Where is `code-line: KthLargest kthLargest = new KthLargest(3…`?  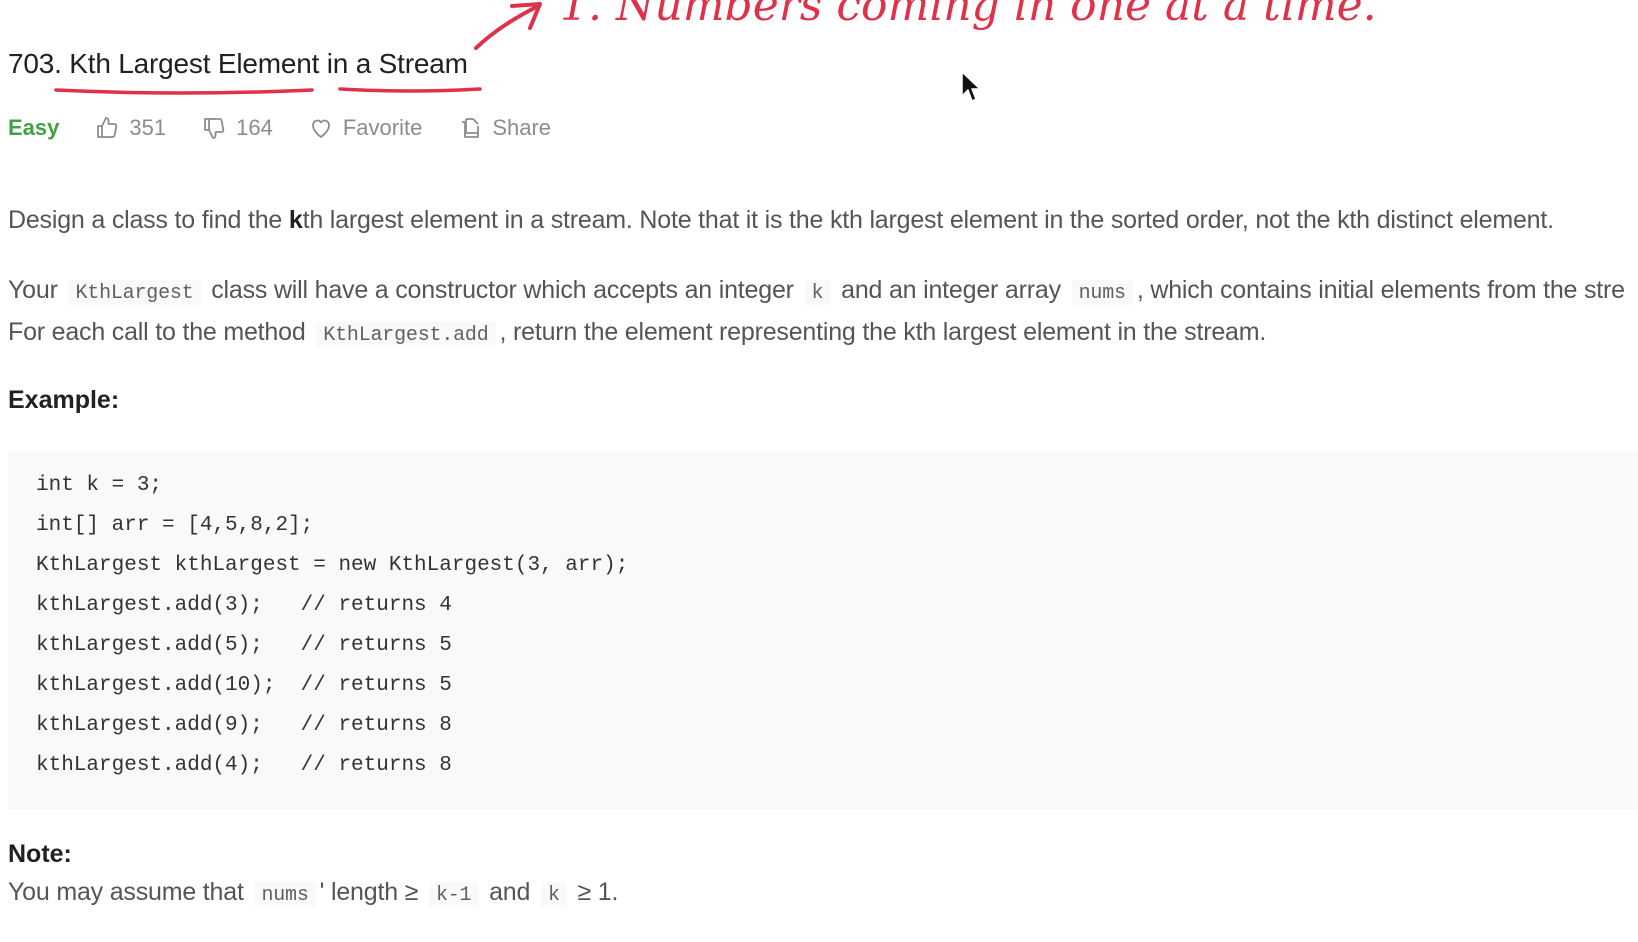 code-line: KthLargest kthLargest = new KthLargest(3… is located at coordinates (332, 565).